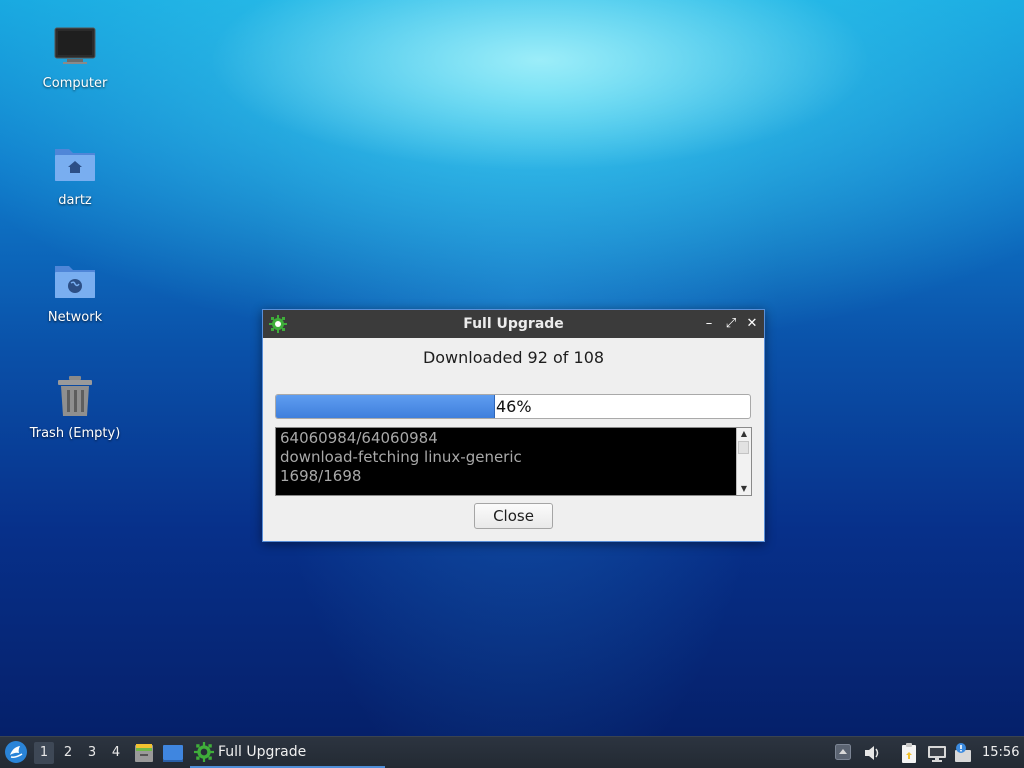  What do you see at coordinates (731, 324) in the screenshot?
I see `maximize-button: ⤢` at bounding box center [731, 324].